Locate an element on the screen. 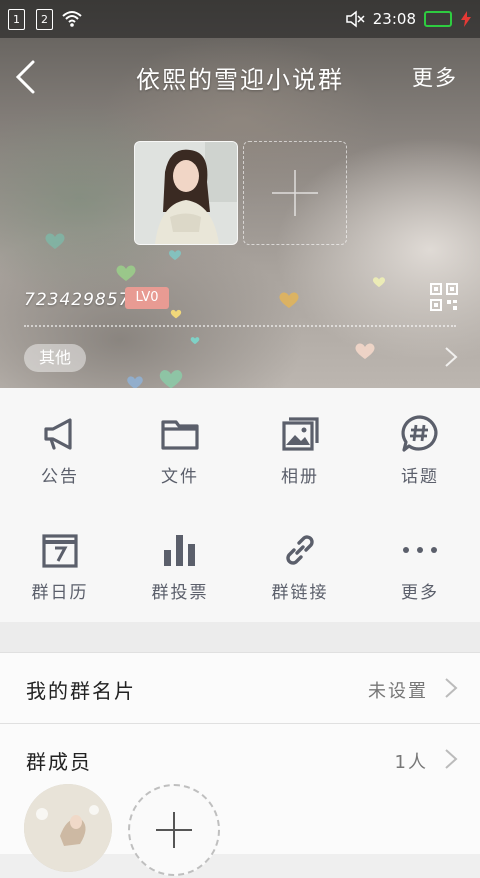 The height and width of the screenshot is (878, 480). tool-label: 话题 is located at coordinates (420, 477).